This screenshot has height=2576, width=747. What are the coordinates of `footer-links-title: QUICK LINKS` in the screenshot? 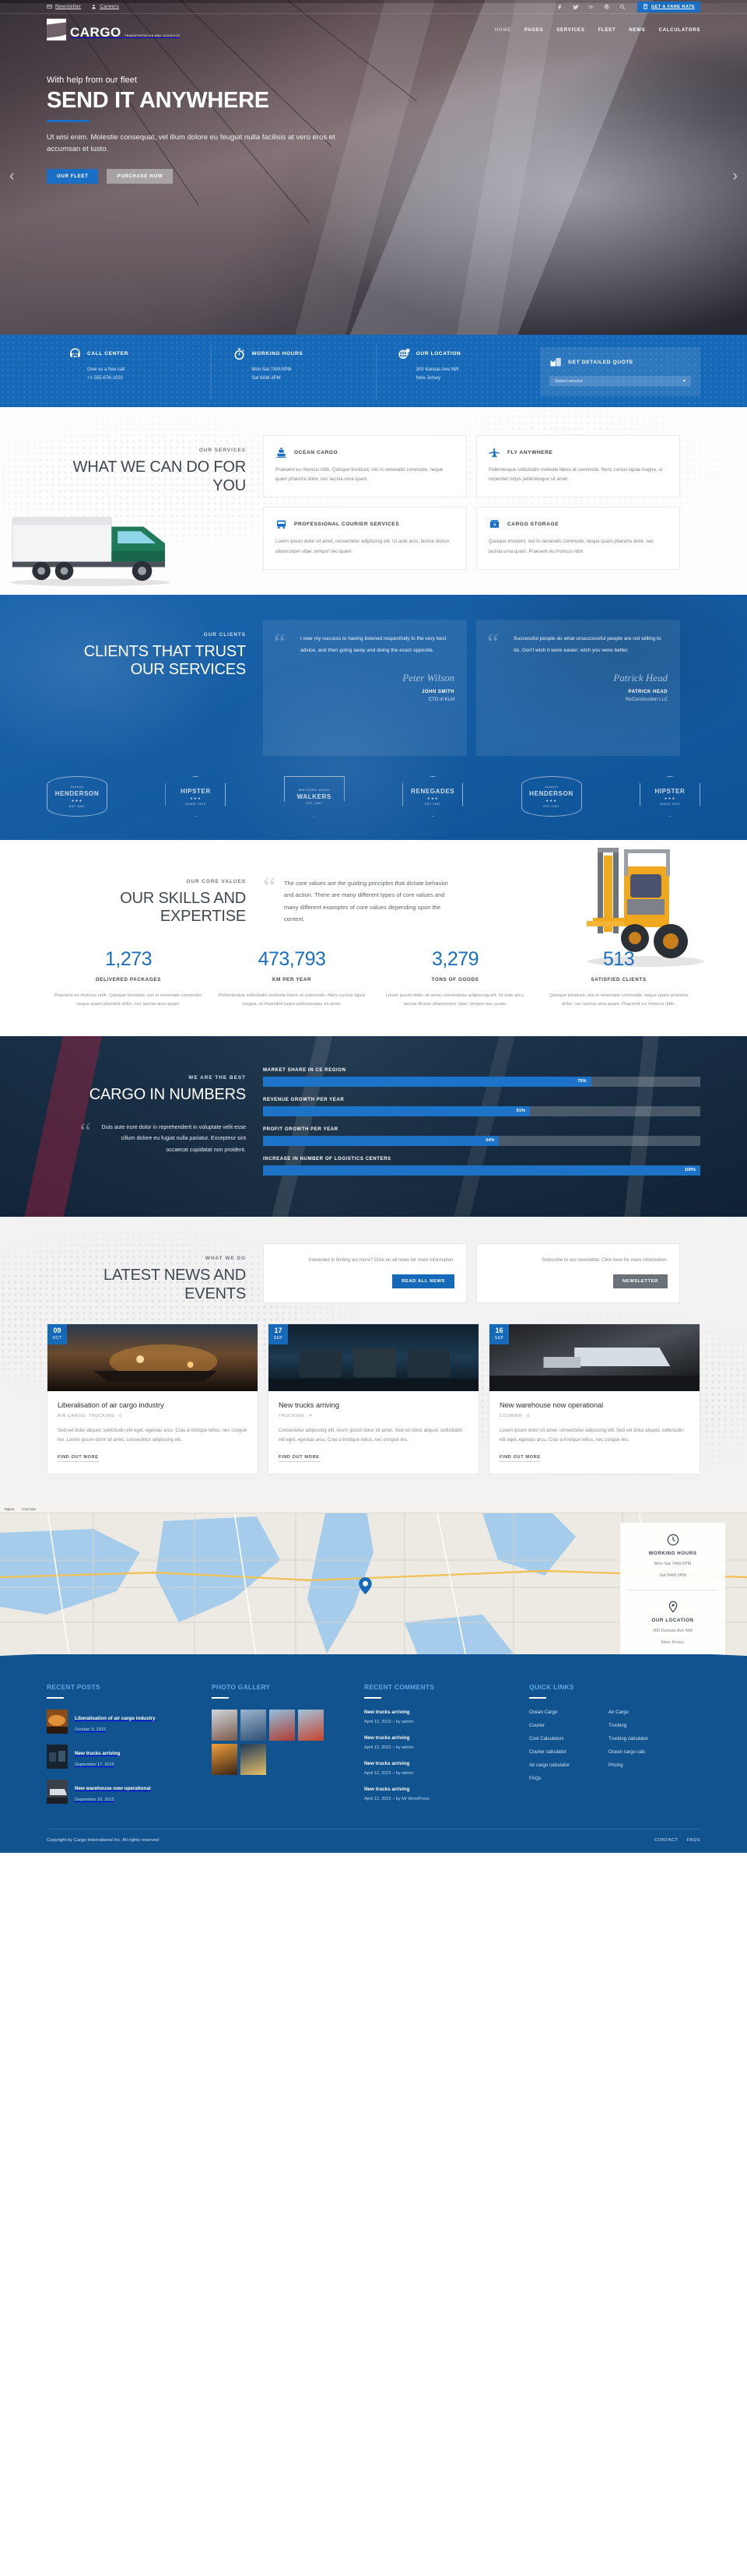 It's located at (551, 1687).